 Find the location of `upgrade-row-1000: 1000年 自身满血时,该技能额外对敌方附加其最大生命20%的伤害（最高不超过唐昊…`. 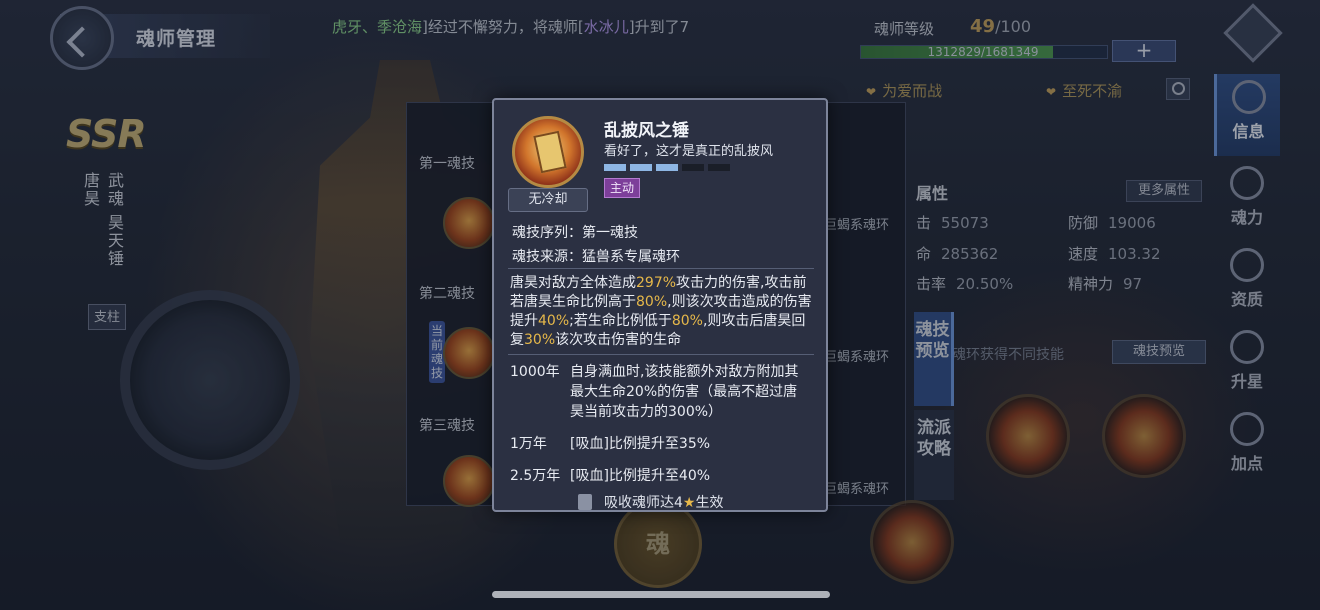

upgrade-row-1000: 1000年 自身满血时,该技能额外对敌方附加其最大生命20%的伤害（最高不超过唐昊… is located at coordinates (654, 392).